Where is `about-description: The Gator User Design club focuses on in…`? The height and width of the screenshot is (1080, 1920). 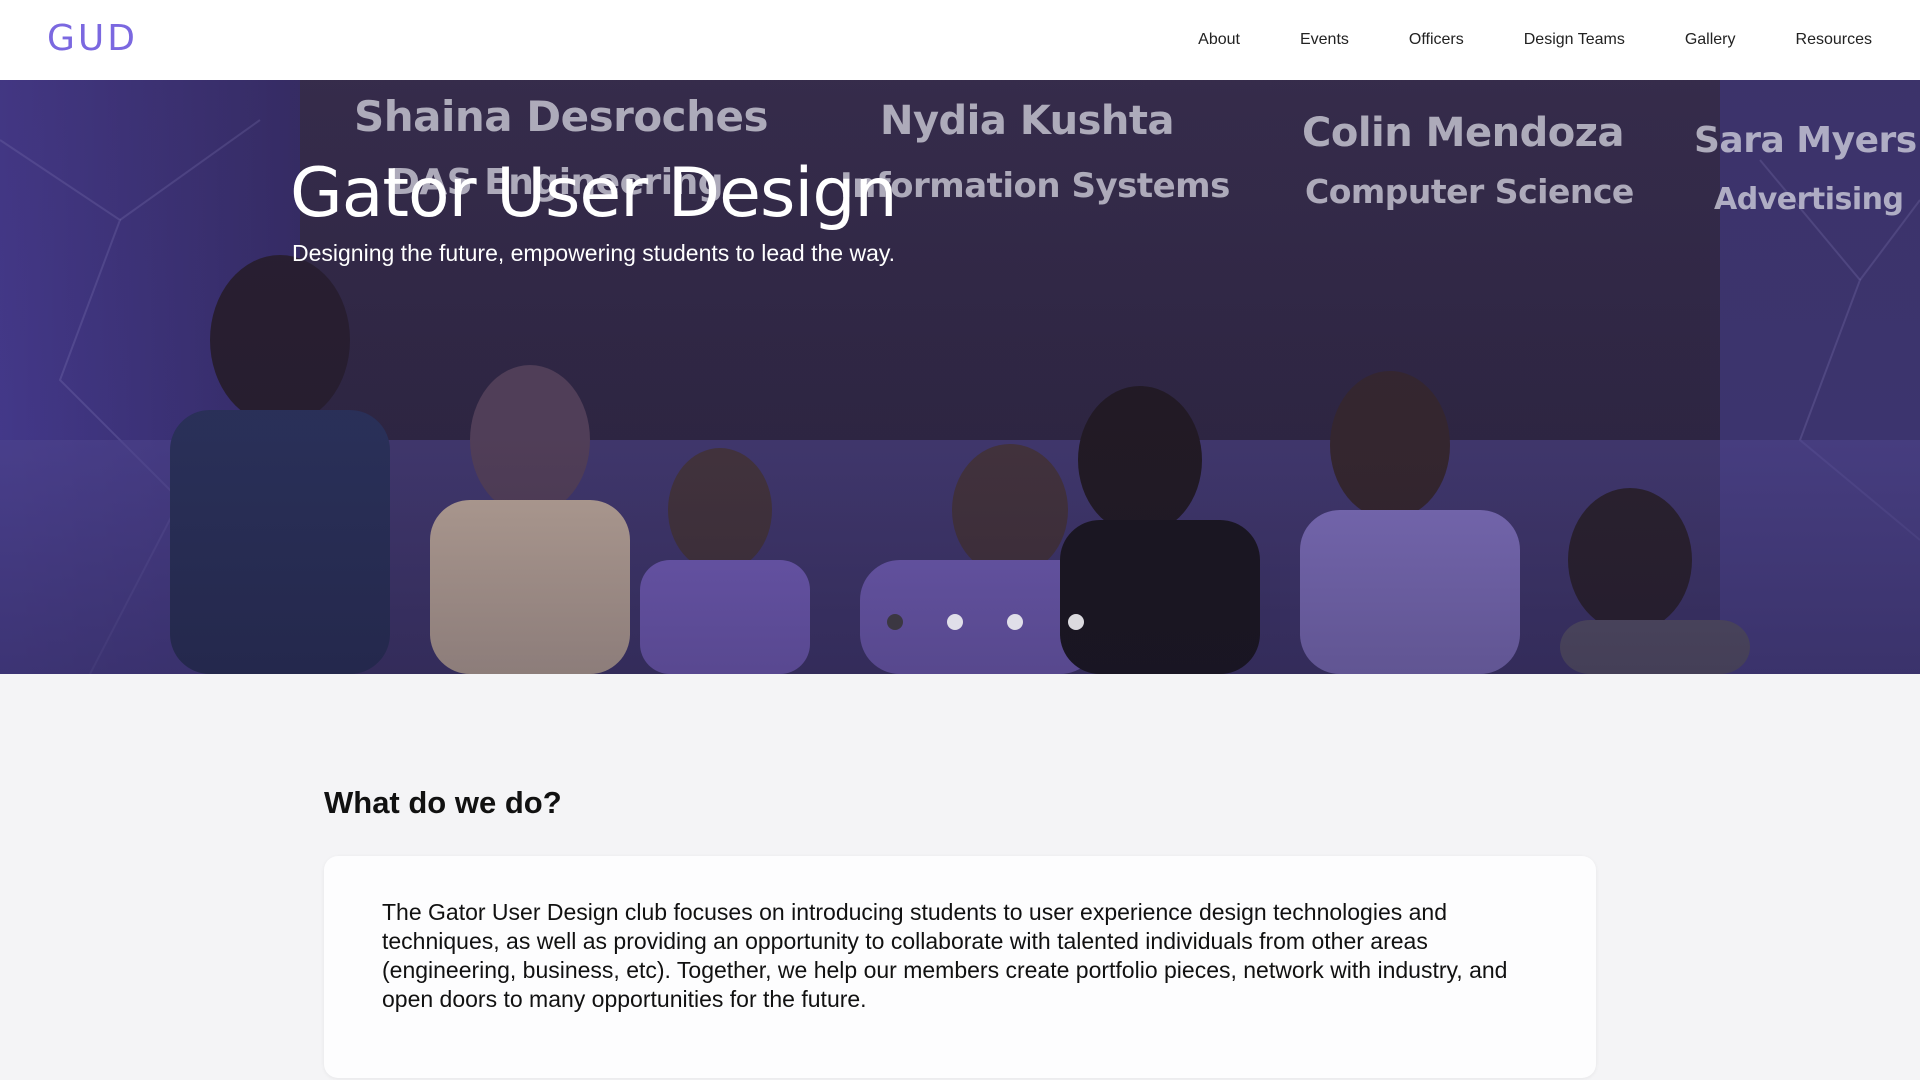 about-description: The Gator User Design club focuses on in… is located at coordinates (945, 955).